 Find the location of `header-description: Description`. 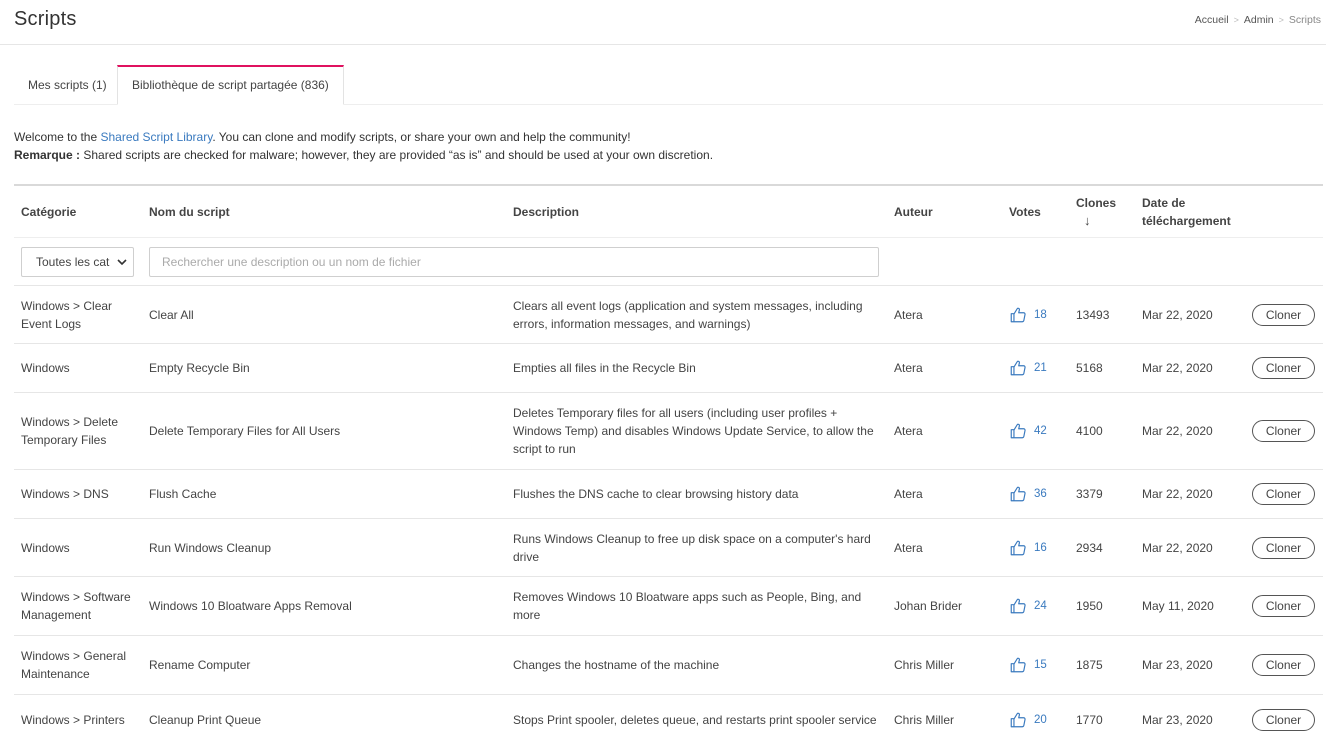

header-description: Description is located at coordinates (546, 212).